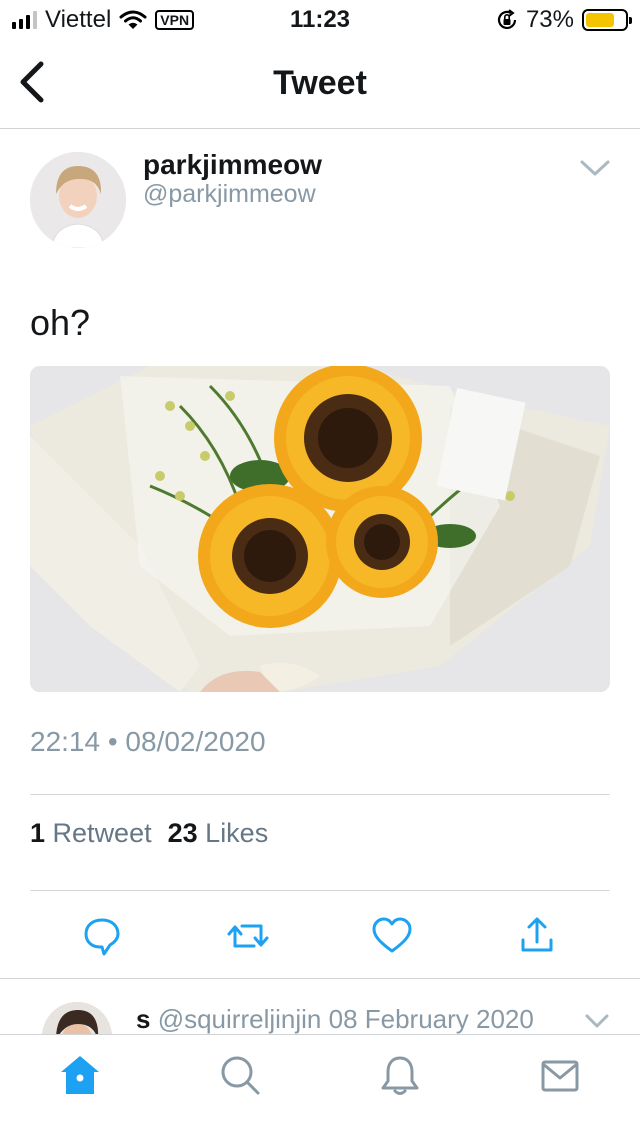 This screenshot has width=640, height=1136. Describe the element at coordinates (148, 741) in the screenshot. I see `tweet-timestamp: 22:14 • 08/02/2020` at that location.